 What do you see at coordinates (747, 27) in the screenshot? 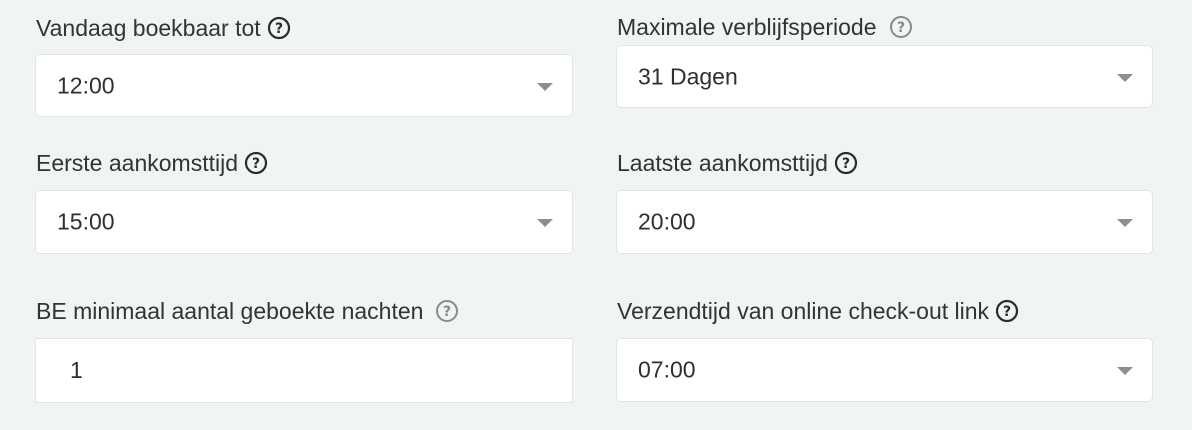
I see `maximale-verblijfsperiode-label: Maximale verblijfsperiode` at bounding box center [747, 27].